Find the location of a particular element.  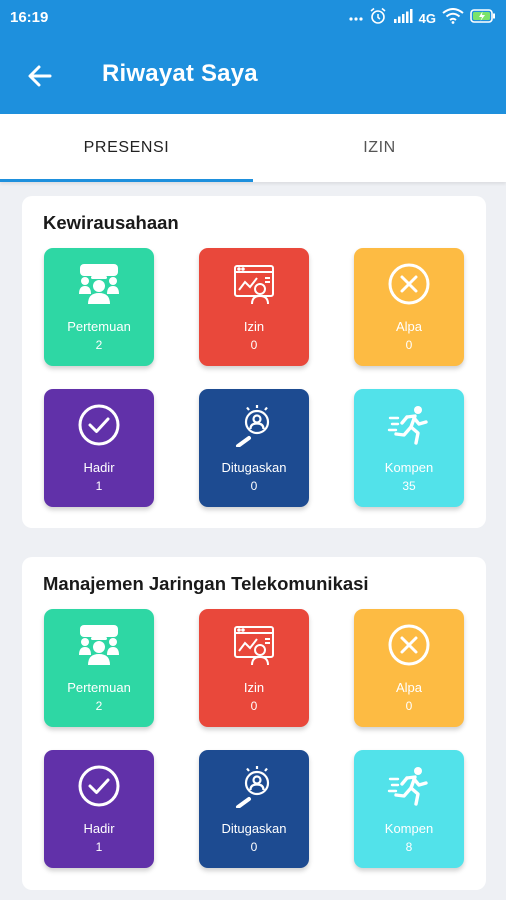

wifi-icon is located at coordinates (453, 18).